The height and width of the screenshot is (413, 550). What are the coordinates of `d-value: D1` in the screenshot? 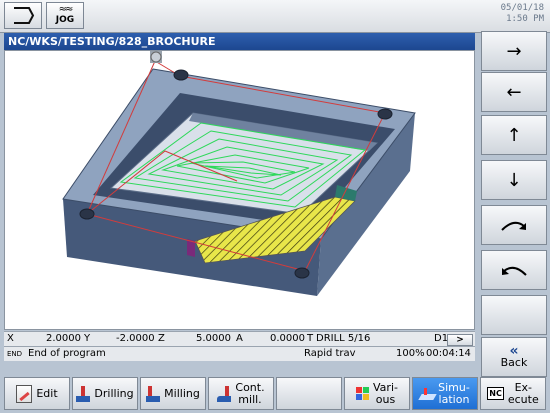 It's located at (441, 338).